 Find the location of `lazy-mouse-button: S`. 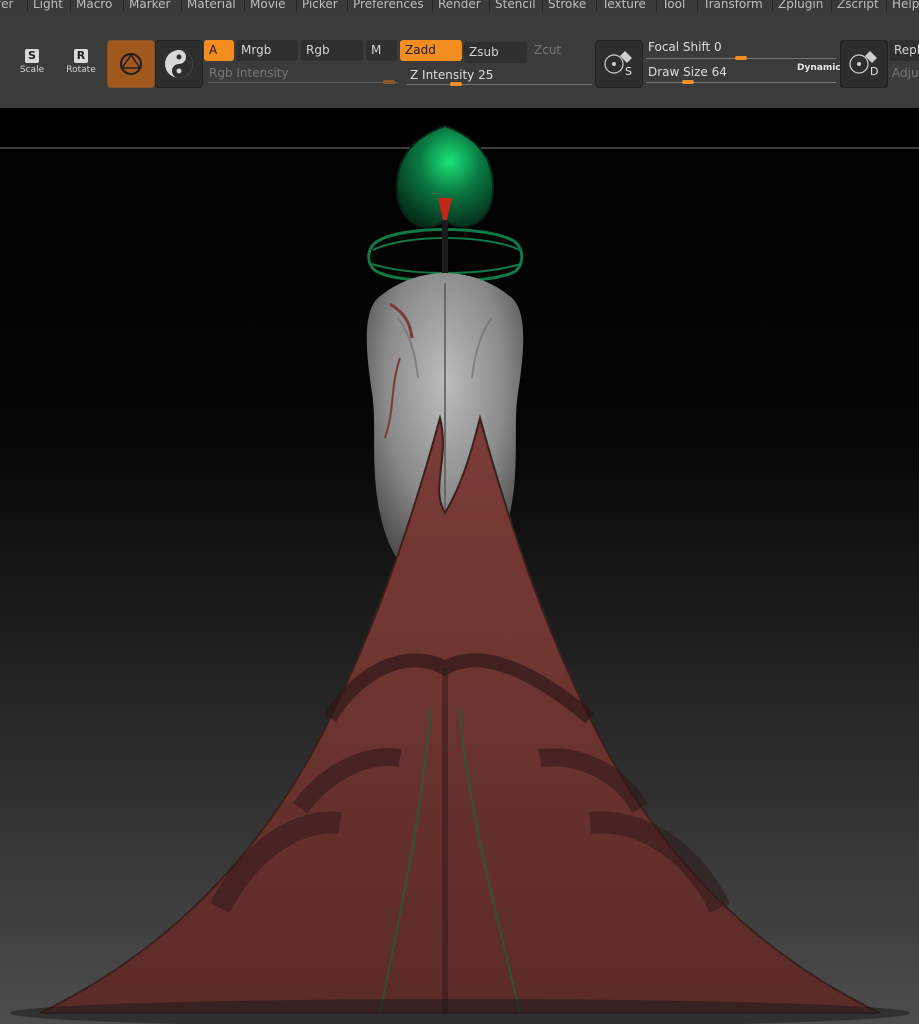

lazy-mouse-button: S is located at coordinates (619, 64).